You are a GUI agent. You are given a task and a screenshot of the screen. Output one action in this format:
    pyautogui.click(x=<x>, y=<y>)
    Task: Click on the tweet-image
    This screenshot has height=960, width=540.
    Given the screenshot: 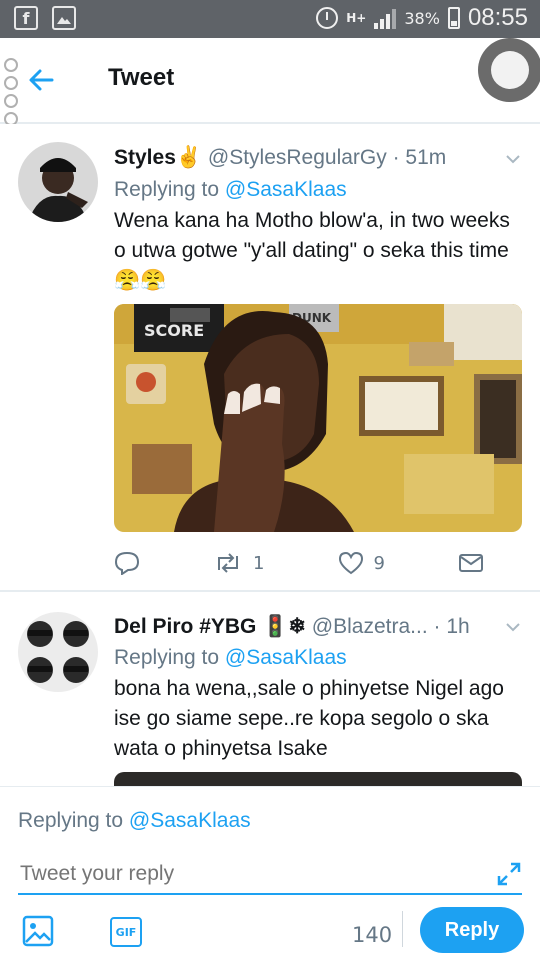 What is the action you would take?
    pyautogui.click(x=318, y=779)
    